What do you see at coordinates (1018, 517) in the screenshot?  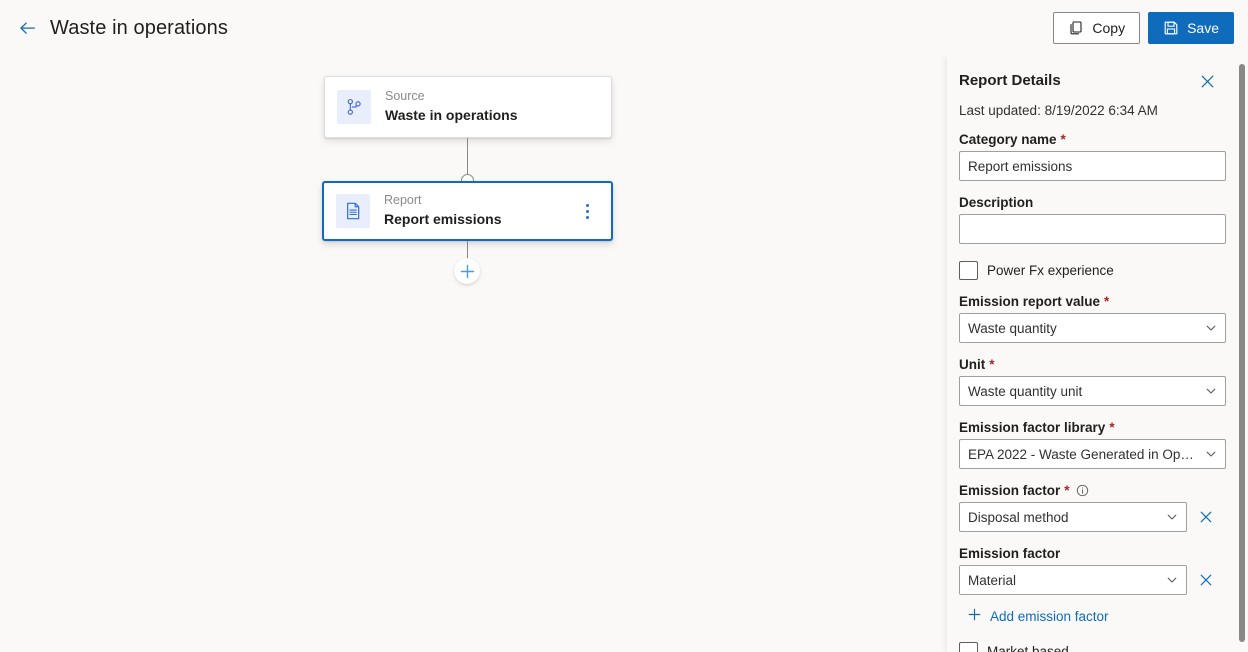 I see `emission-factor-1-selected: Disposal method` at bounding box center [1018, 517].